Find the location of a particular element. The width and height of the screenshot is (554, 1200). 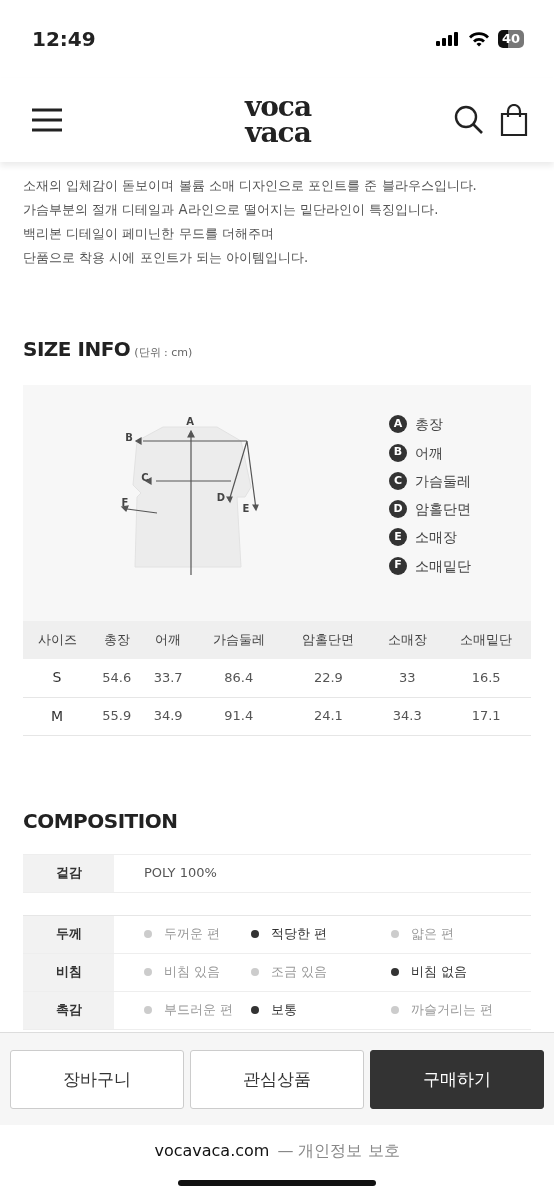

action-button: 장바구니 is located at coordinates (97, 1079).